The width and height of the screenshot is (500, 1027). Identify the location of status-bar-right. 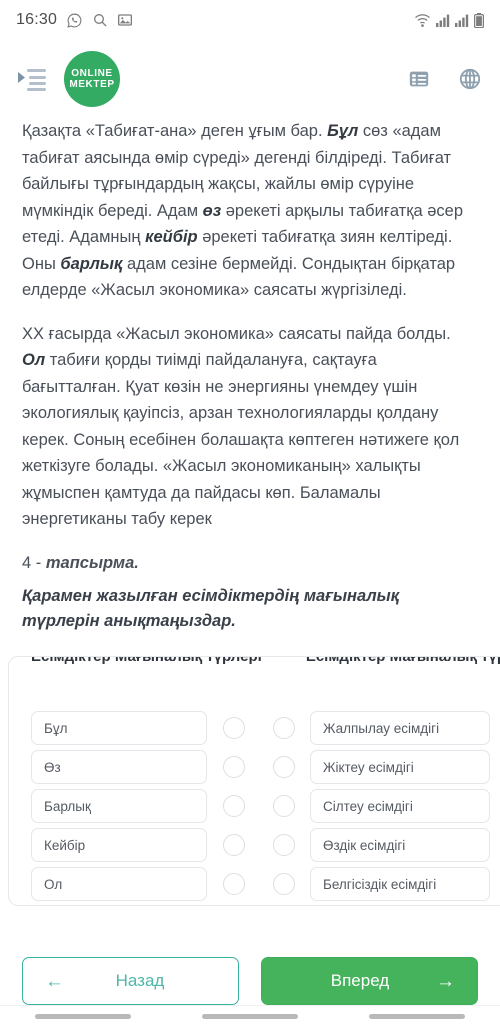
(449, 20).